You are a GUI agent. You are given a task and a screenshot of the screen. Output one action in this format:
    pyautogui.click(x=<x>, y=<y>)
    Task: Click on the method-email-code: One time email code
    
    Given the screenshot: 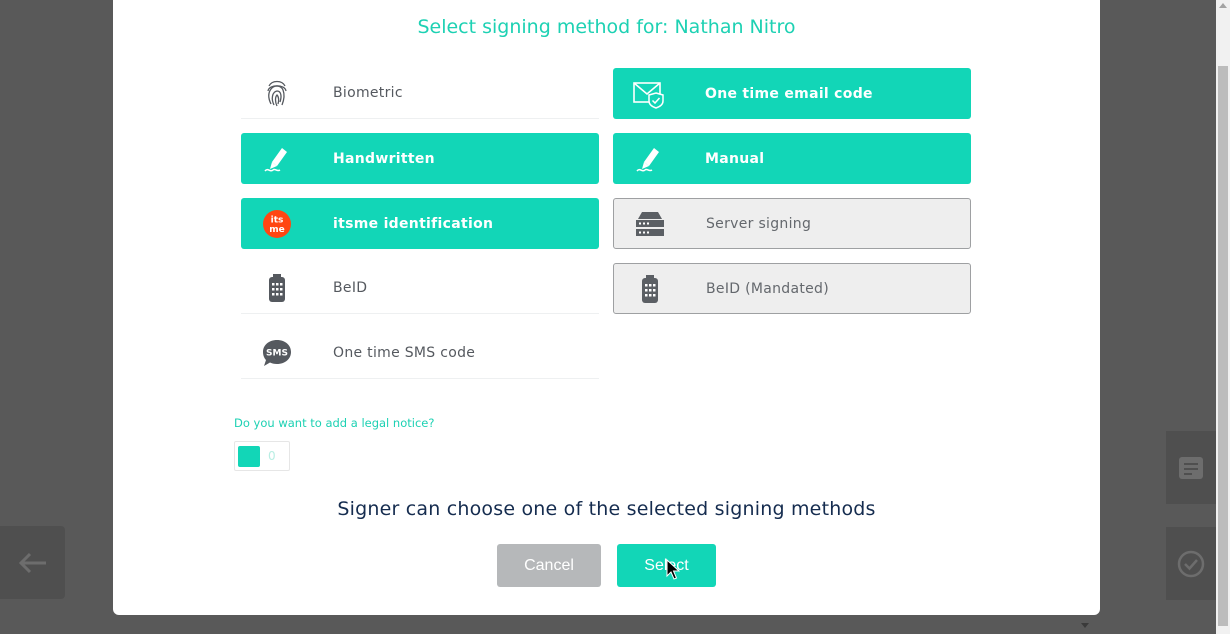 What is the action you would take?
    pyautogui.click(x=792, y=93)
    